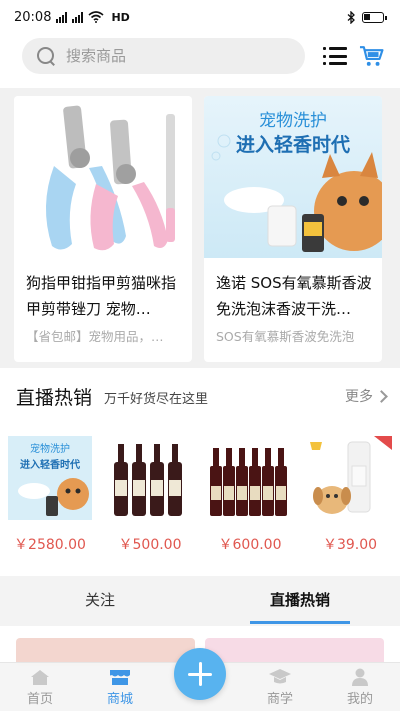  Describe the element at coordinates (285, 336) in the screenshot. I see `product-desc: SOS有氧慕斯香波免洗泡` at that location.